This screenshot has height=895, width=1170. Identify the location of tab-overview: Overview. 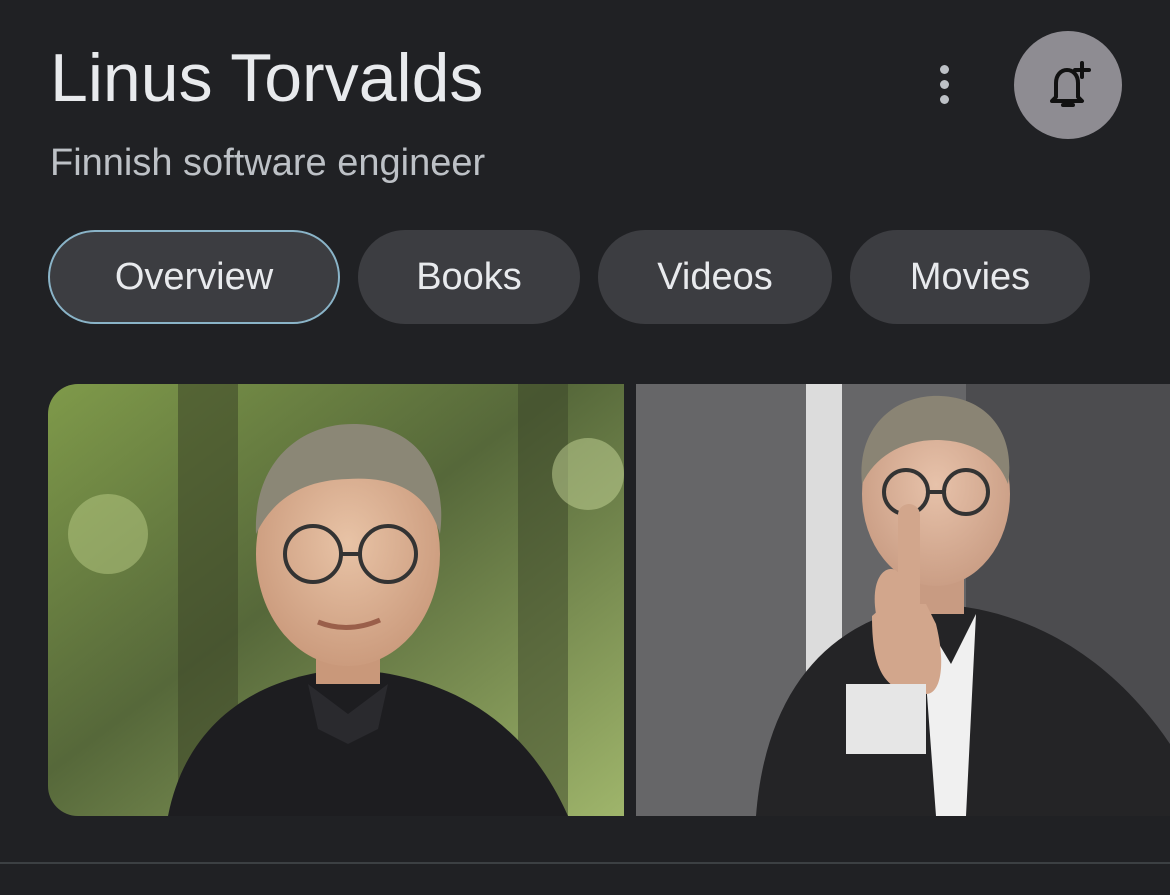
(194, 277).